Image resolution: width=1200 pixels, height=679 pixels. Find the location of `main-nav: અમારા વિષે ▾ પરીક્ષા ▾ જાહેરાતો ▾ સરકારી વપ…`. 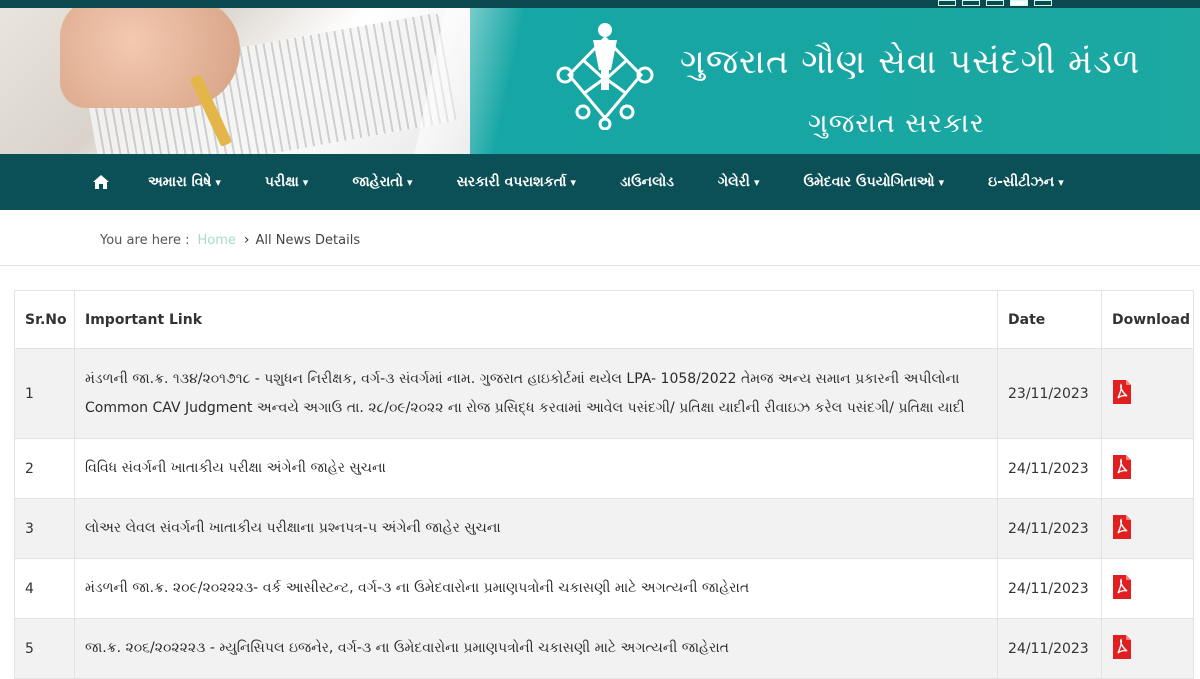

main-nav: અમારા વિષે ▾ પરીક્ષા ▾ જાહેરાતો ▾ સરકારી વપ… is located at coordinates (600, 182).